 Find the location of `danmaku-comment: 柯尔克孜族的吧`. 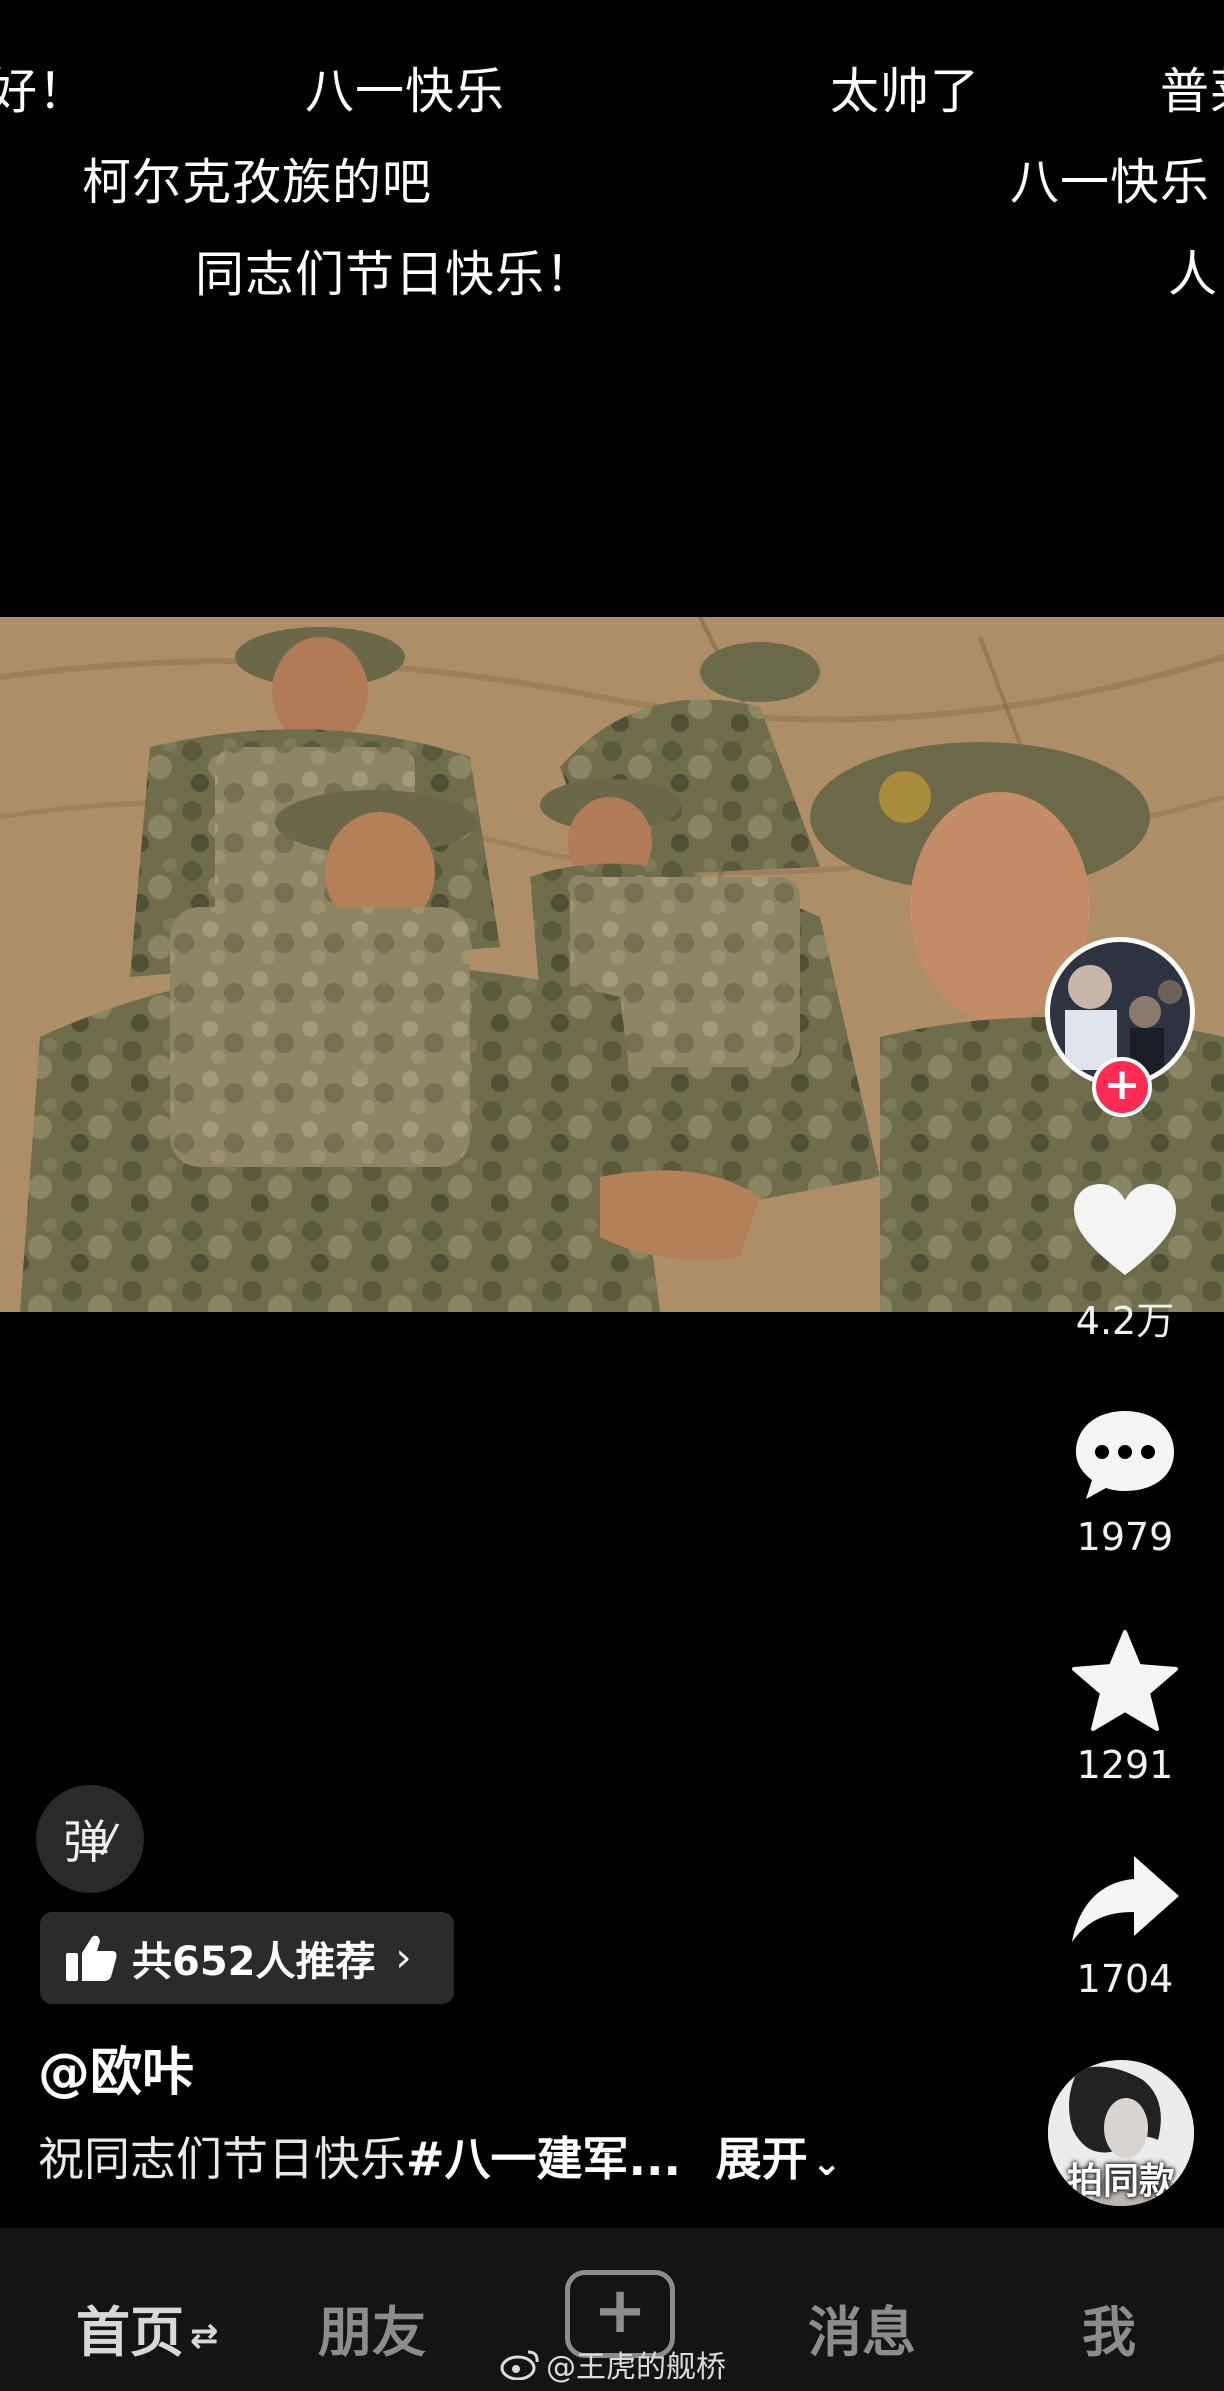

danmaku-comment: 柯尔克孜族的吧 is located at coordinates (257, 182).